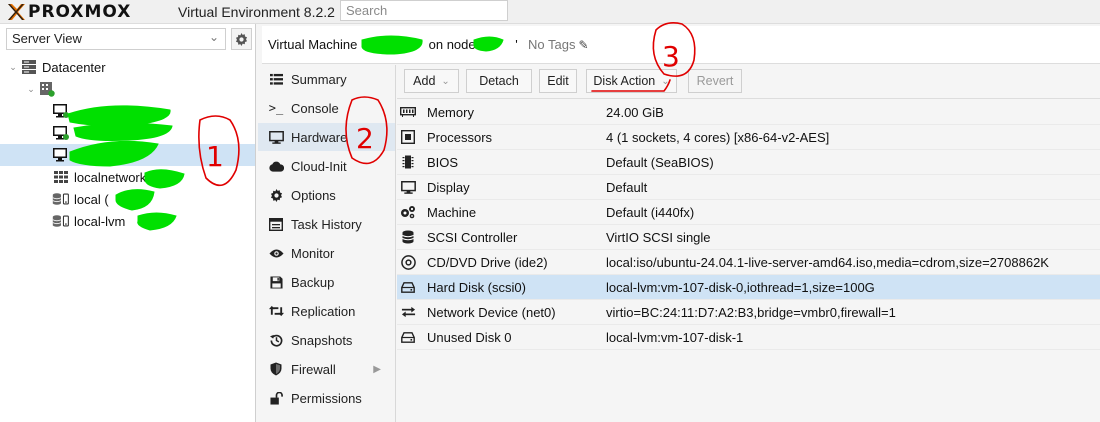 This screenshot has width=1100, height=422. What do you see at coordinates (499, 81) in the screenshot?
I see `detach-button: Detach` at bounding box center [499, 81].